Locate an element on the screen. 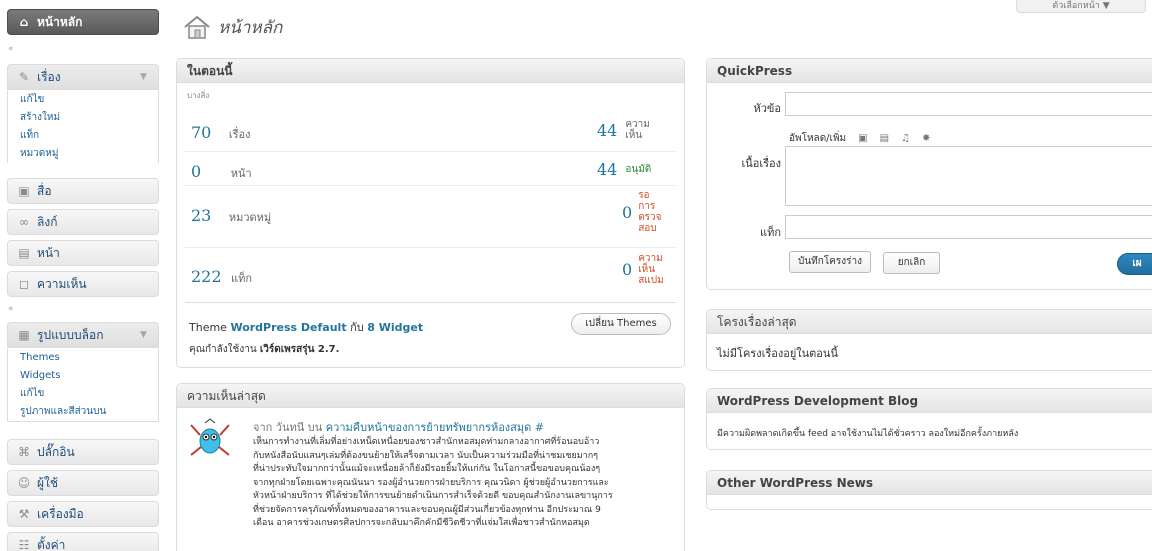 Image resolution: width=1152 pixels, height=551 pixels. posts-count-stat: 70 เรื่อง is located at coordinates (221, 133).